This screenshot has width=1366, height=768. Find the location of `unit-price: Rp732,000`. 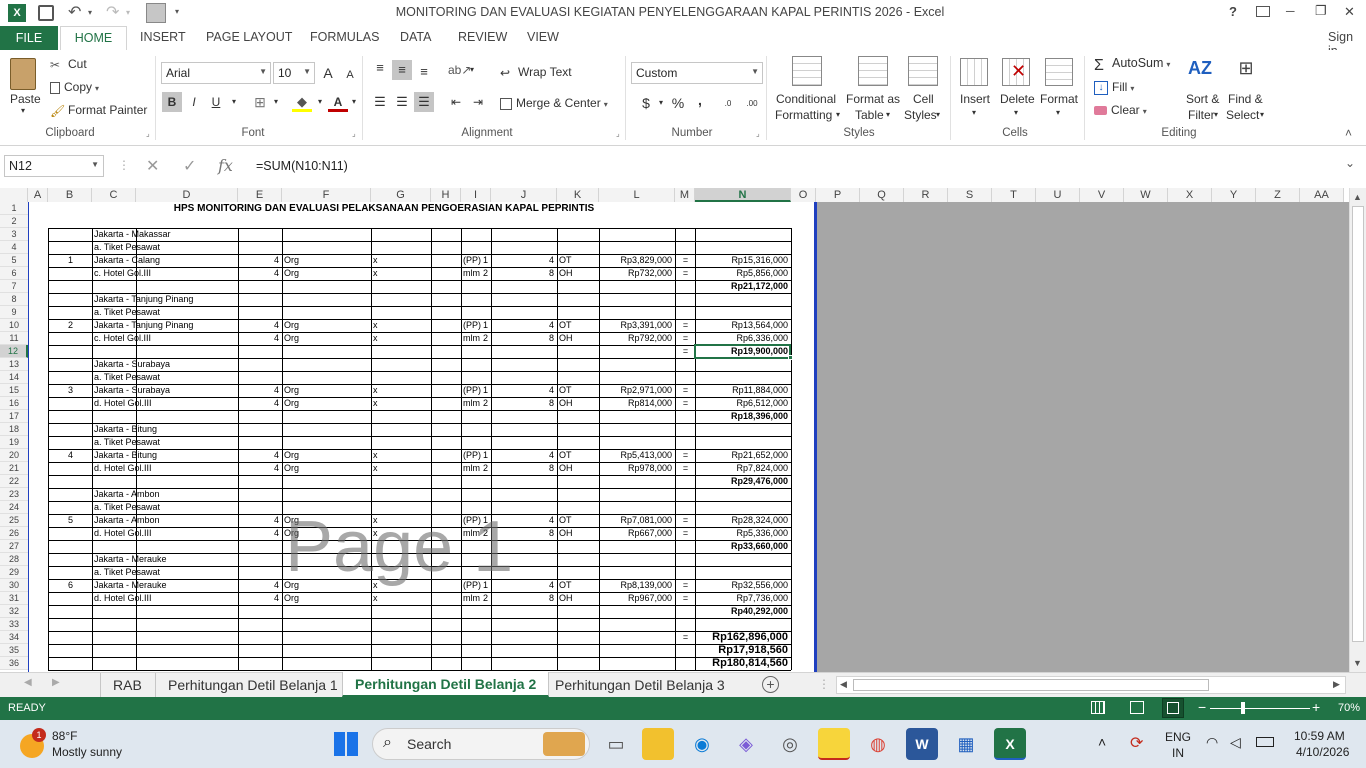

unit-price: Rp732,000 is located at coordinates (637, 273).